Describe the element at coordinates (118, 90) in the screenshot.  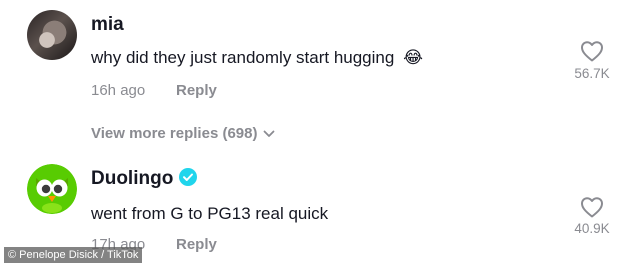
I see `comment-timestamp: 16h ago` at that location.